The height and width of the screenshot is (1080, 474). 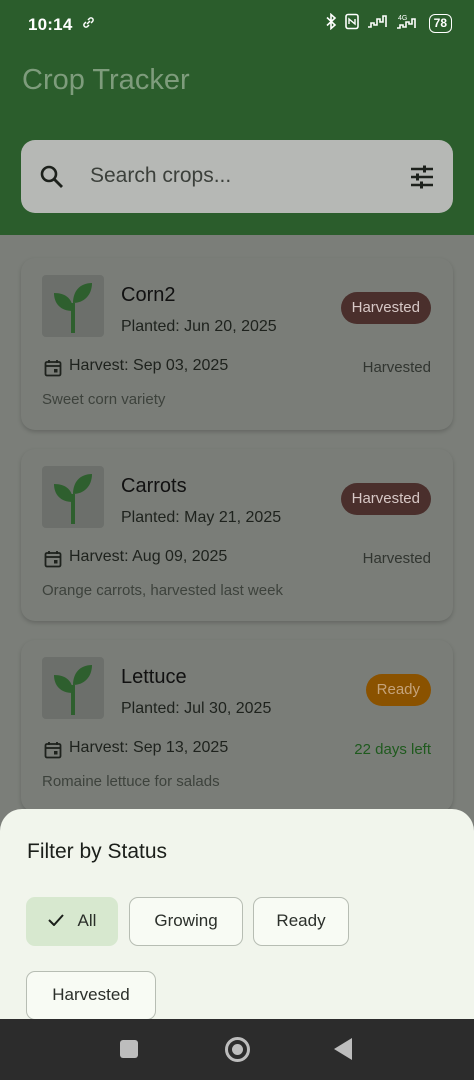 I want to click on filter-chip-growing: Growing, so click(x=186, y=921).